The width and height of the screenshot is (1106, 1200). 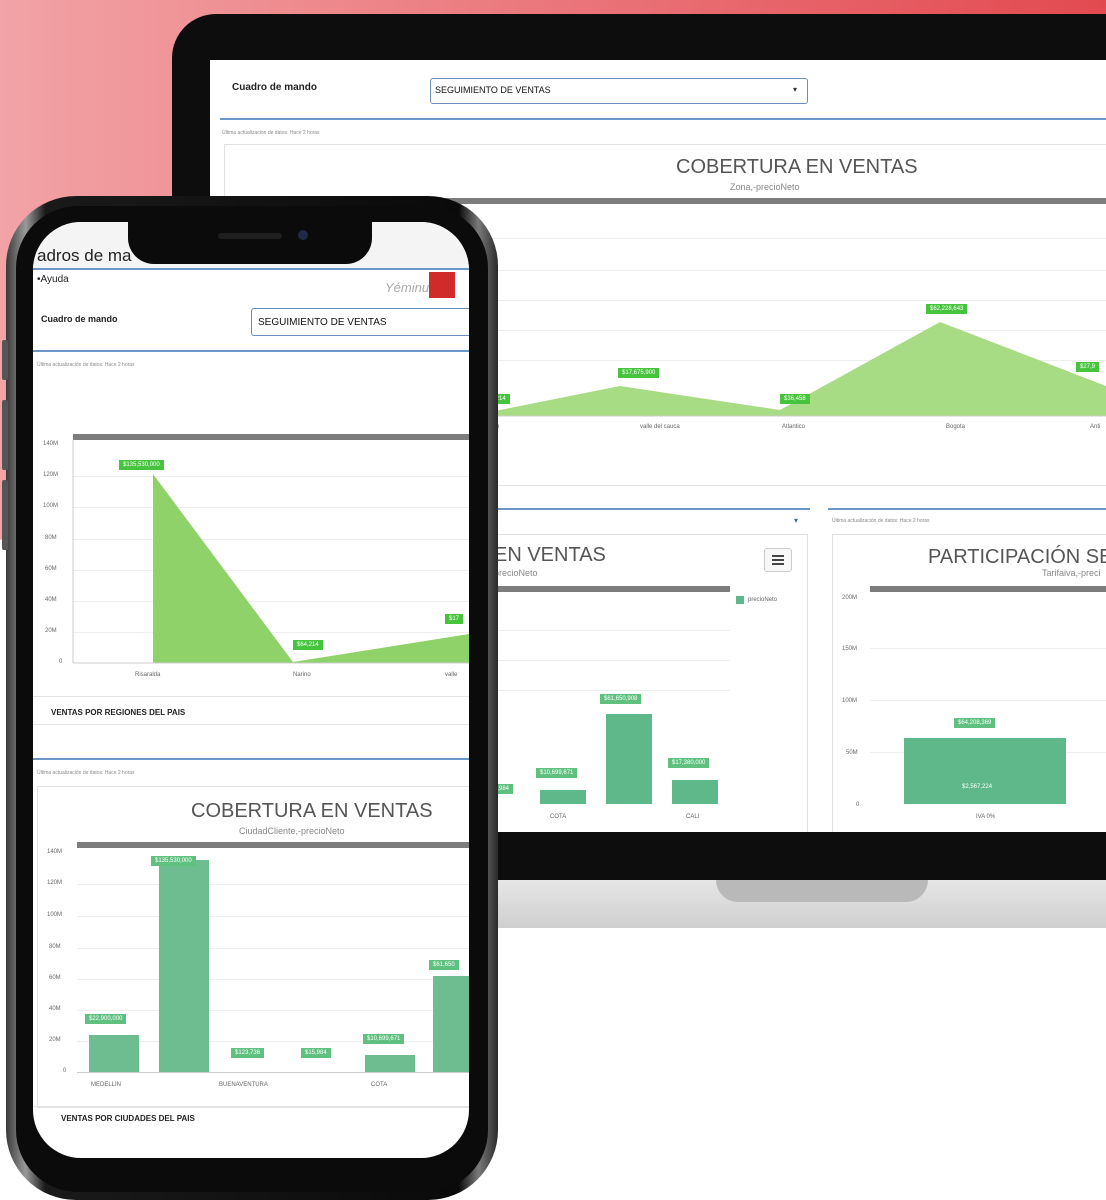 I want to click on bar-chart-subtitle: CiudadCliente,-precioNeto, so click(x=292, y=831).